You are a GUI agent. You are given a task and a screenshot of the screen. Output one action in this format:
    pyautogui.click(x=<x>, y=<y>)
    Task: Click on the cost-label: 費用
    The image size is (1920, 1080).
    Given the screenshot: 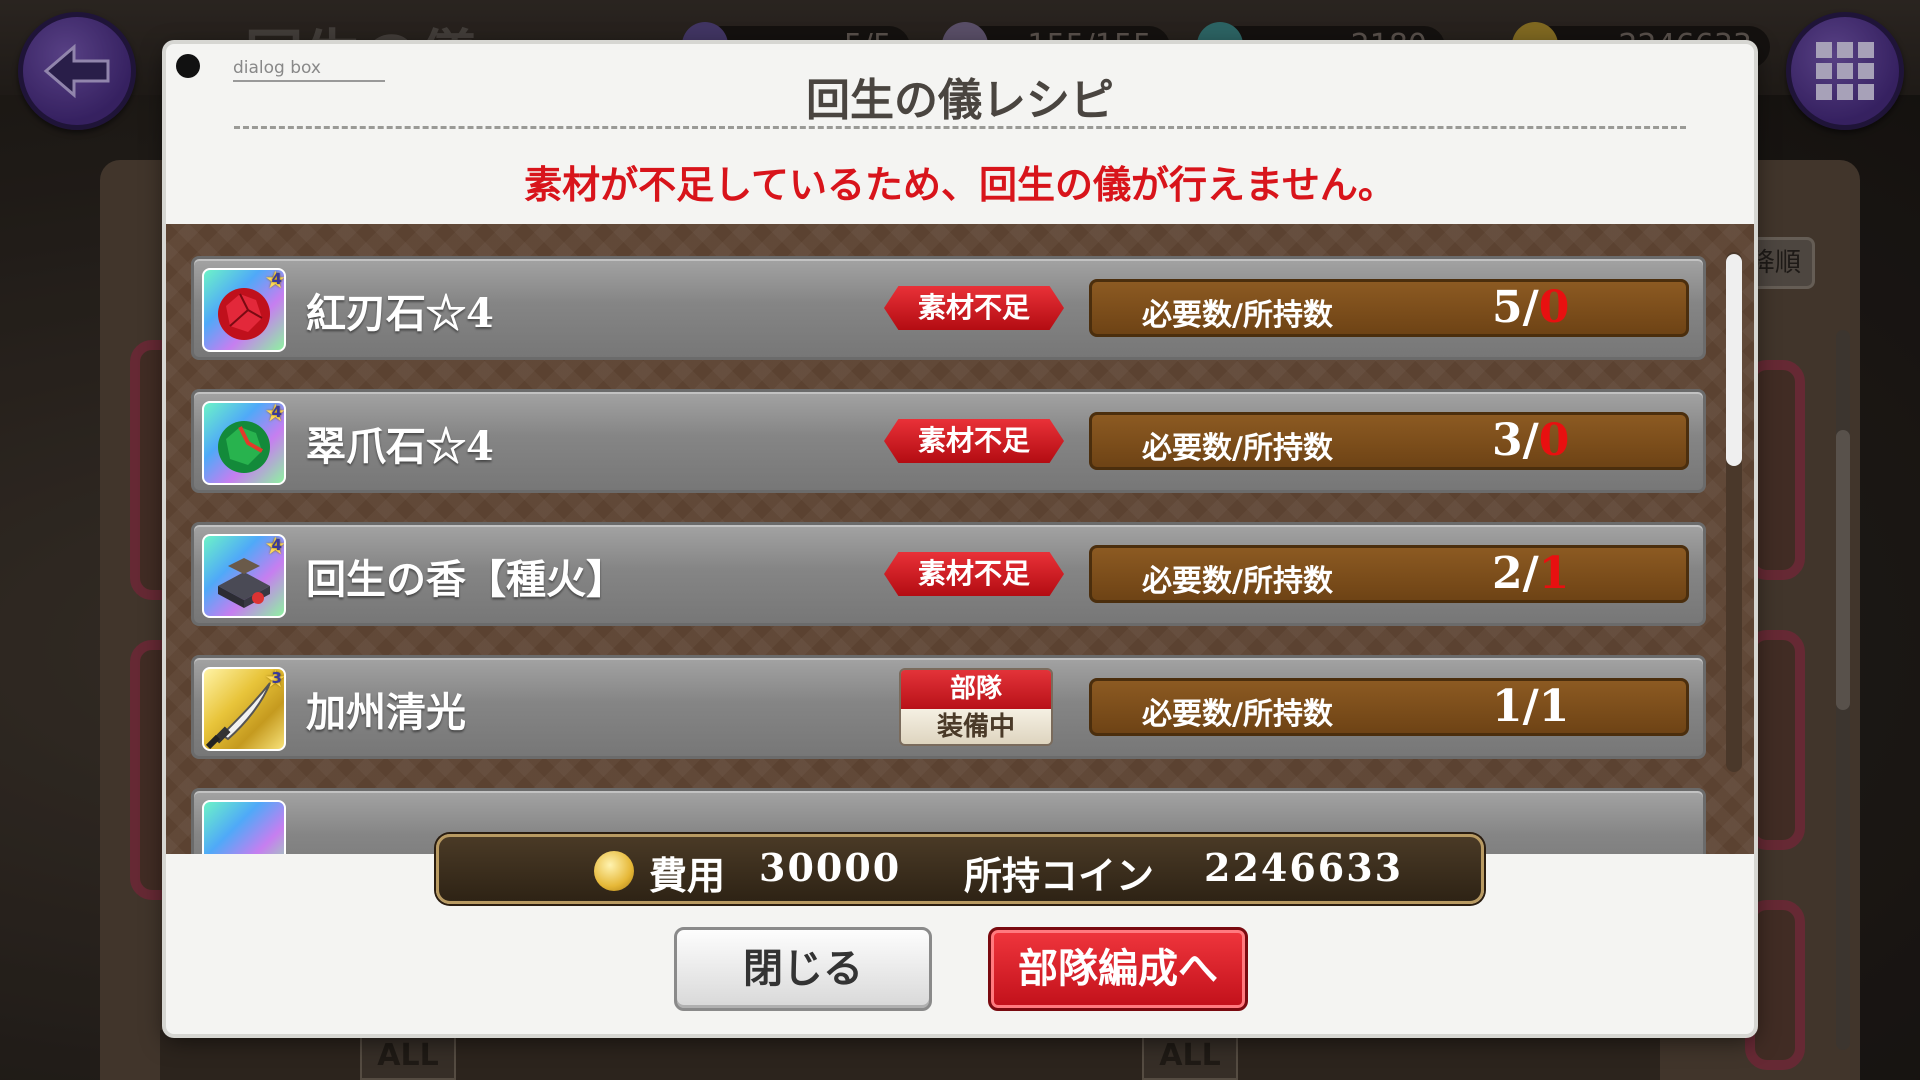 What is the action you would take?
    pyautogui.click(x=687, y=875)
    